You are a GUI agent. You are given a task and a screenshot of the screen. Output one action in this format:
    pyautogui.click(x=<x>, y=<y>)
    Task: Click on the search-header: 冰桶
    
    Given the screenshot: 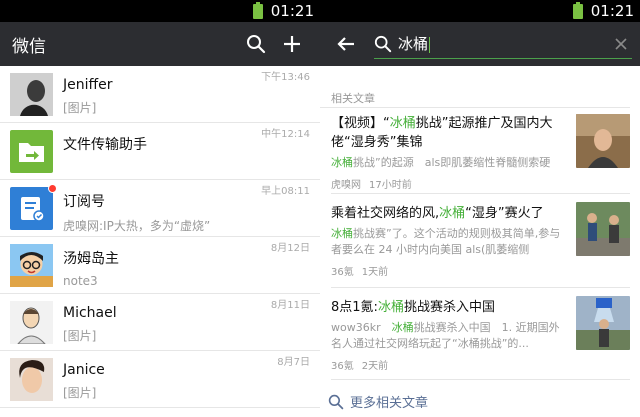 What is the action you would take?
    pyautogui.click(x=480, y=44)
    